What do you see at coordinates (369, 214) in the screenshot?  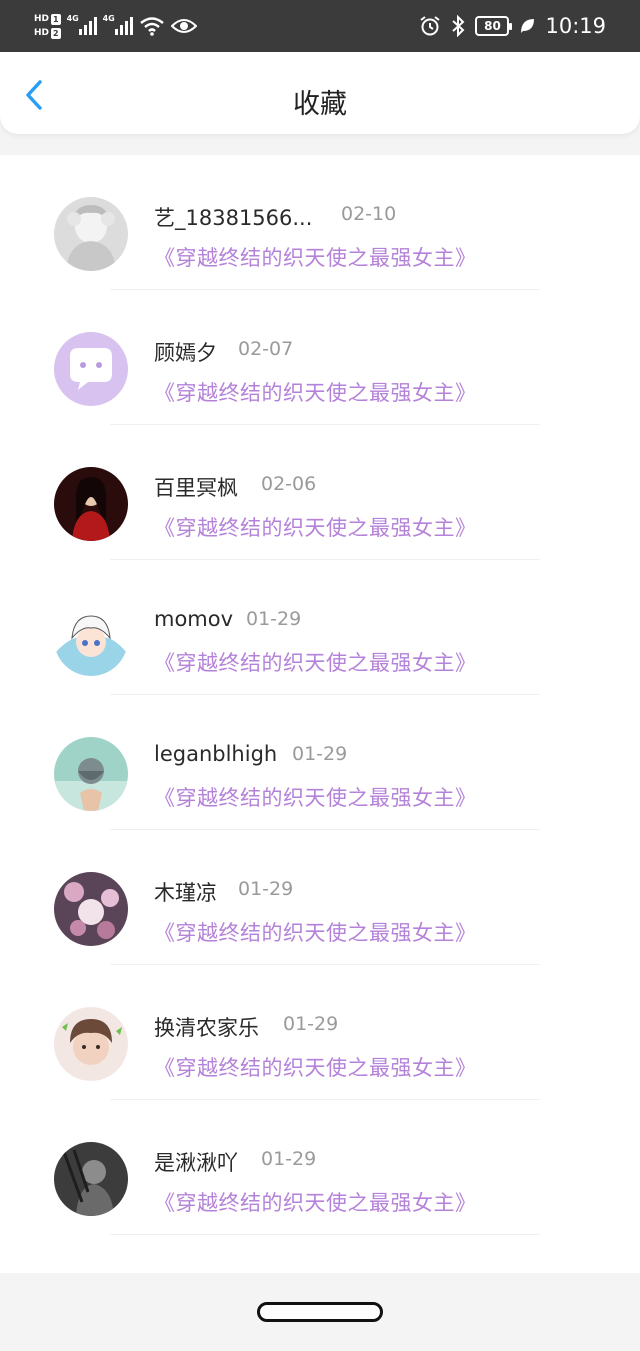 I see `date: 02-10` at bounding box center [369, 214].